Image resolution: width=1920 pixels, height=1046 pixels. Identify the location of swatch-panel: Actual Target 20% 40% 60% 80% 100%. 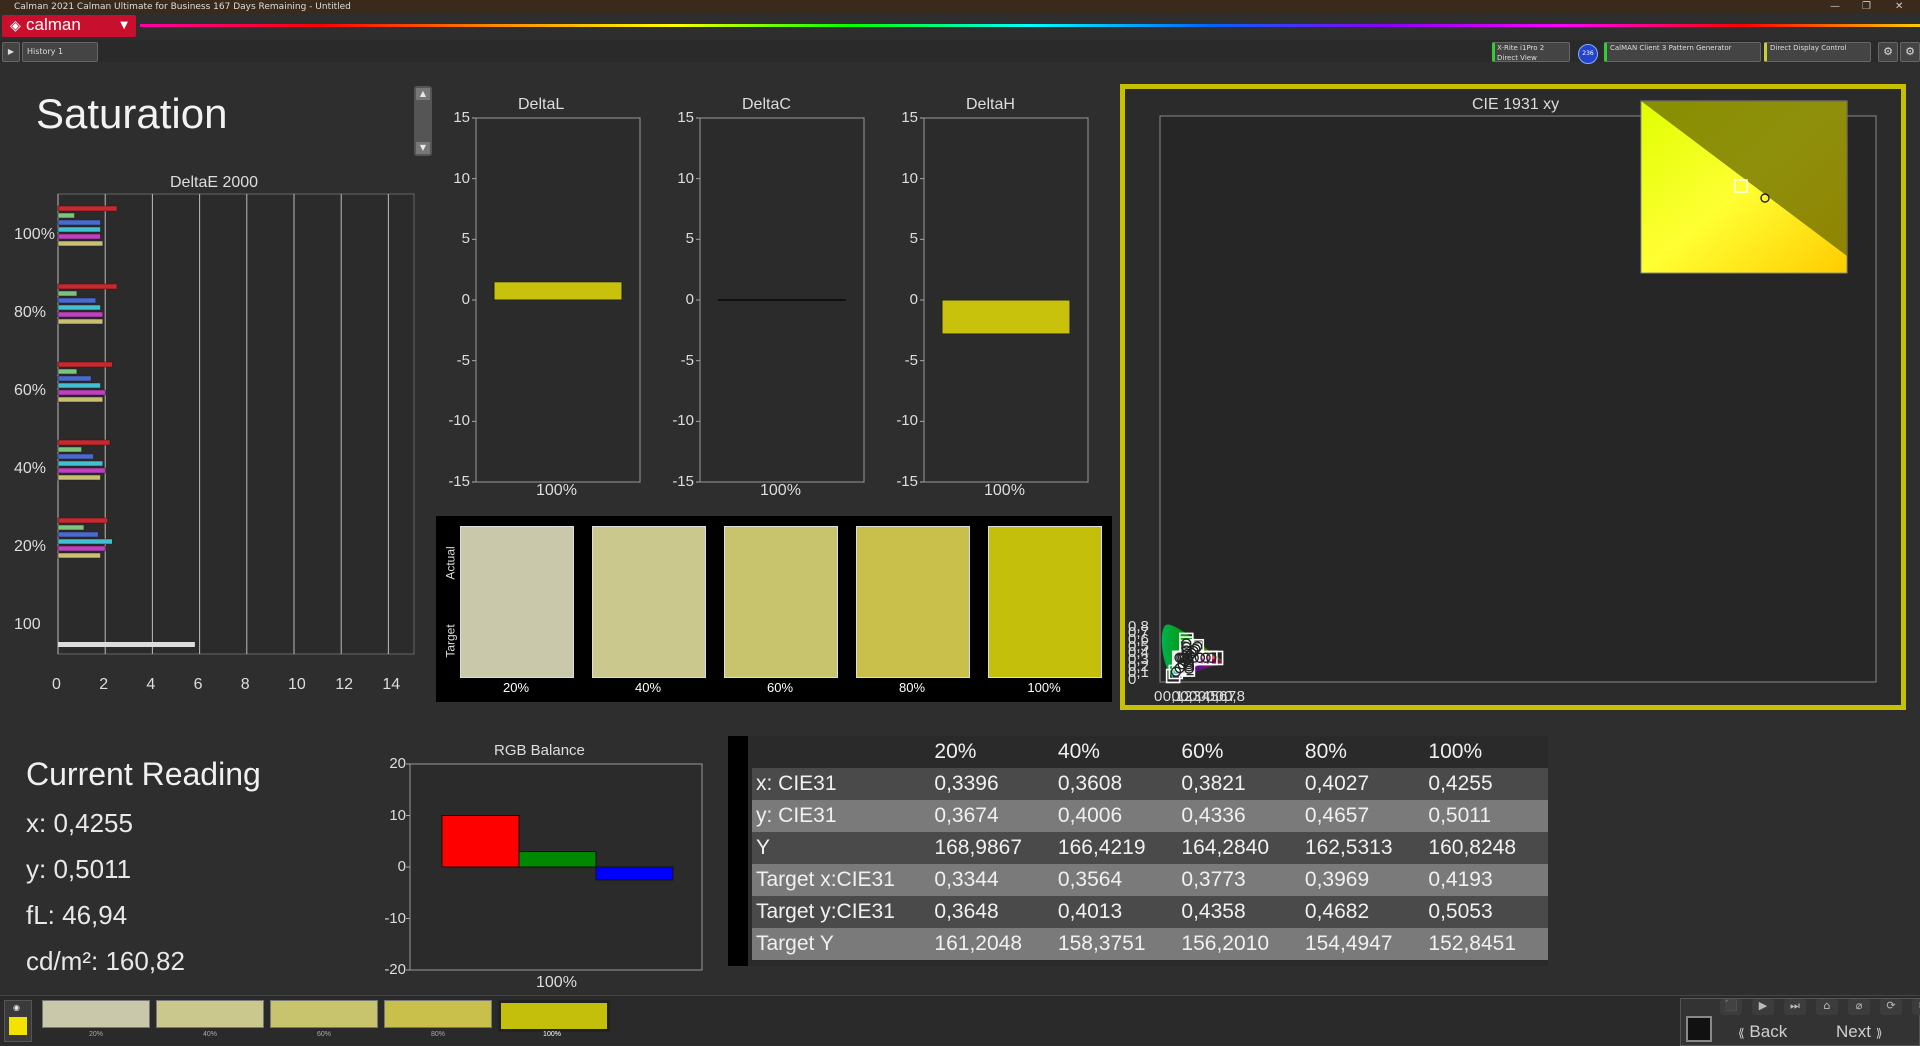
(774, 609).